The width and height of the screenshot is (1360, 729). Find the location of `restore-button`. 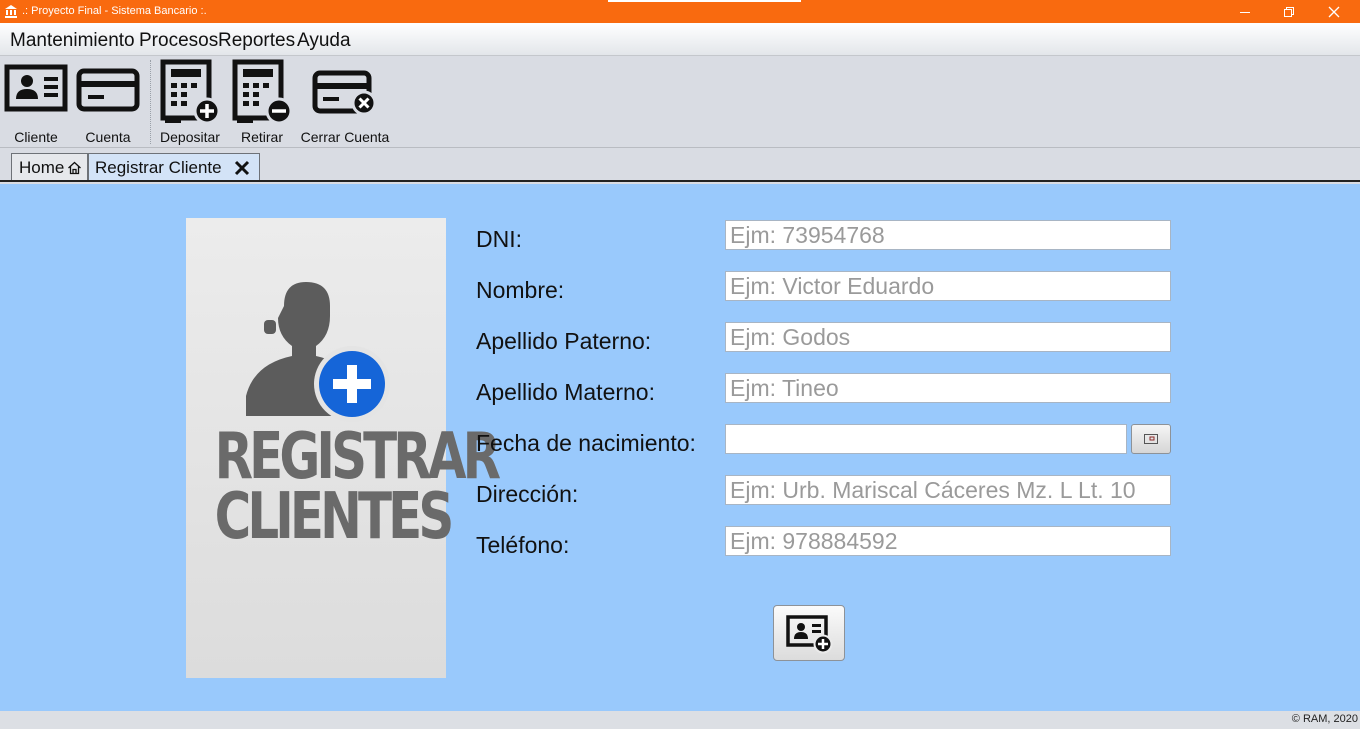

restore-button is located at coordinates (1289, 11).